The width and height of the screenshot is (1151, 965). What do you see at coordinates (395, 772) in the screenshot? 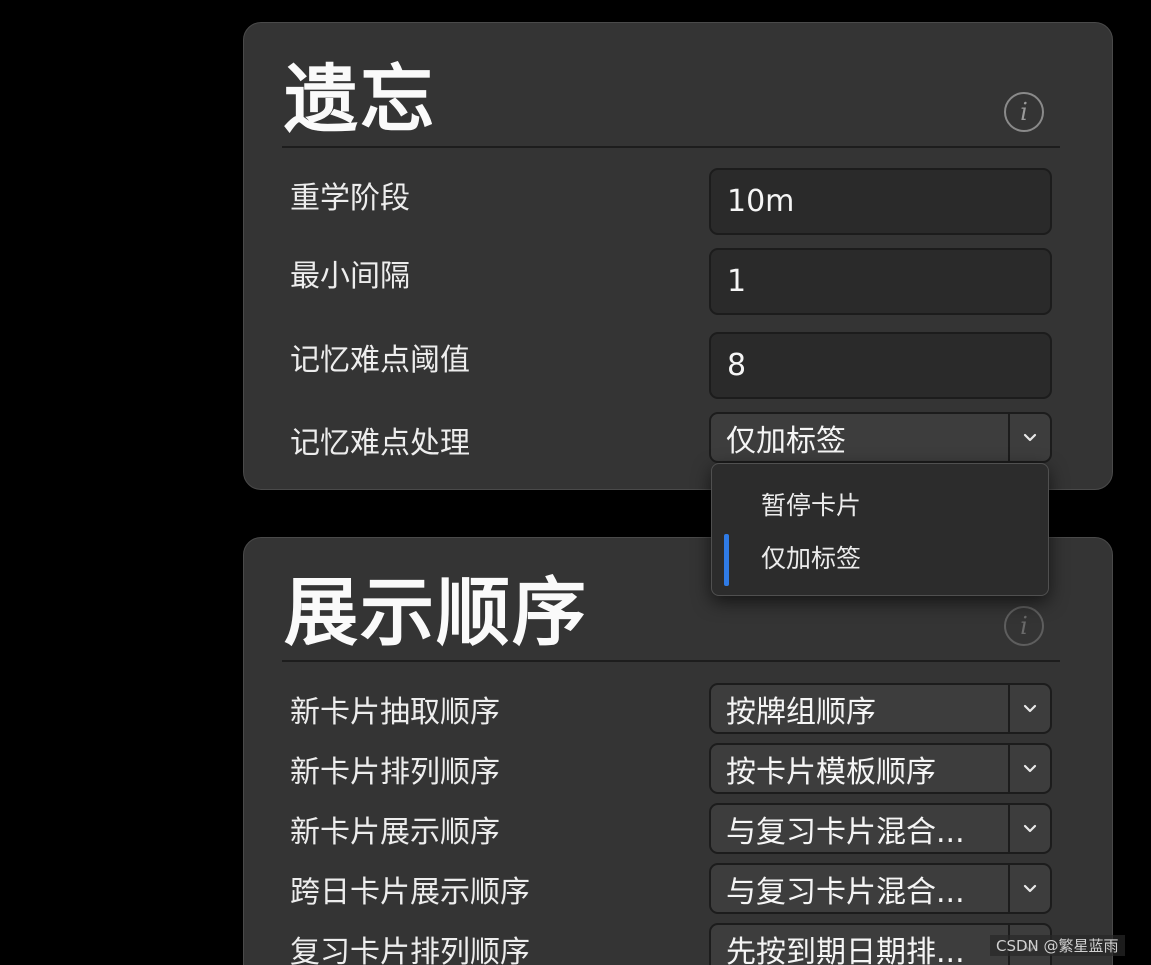
I see `new-card-sort-order-label: 新卡片排列顺序` at bounding box center [395, 772].